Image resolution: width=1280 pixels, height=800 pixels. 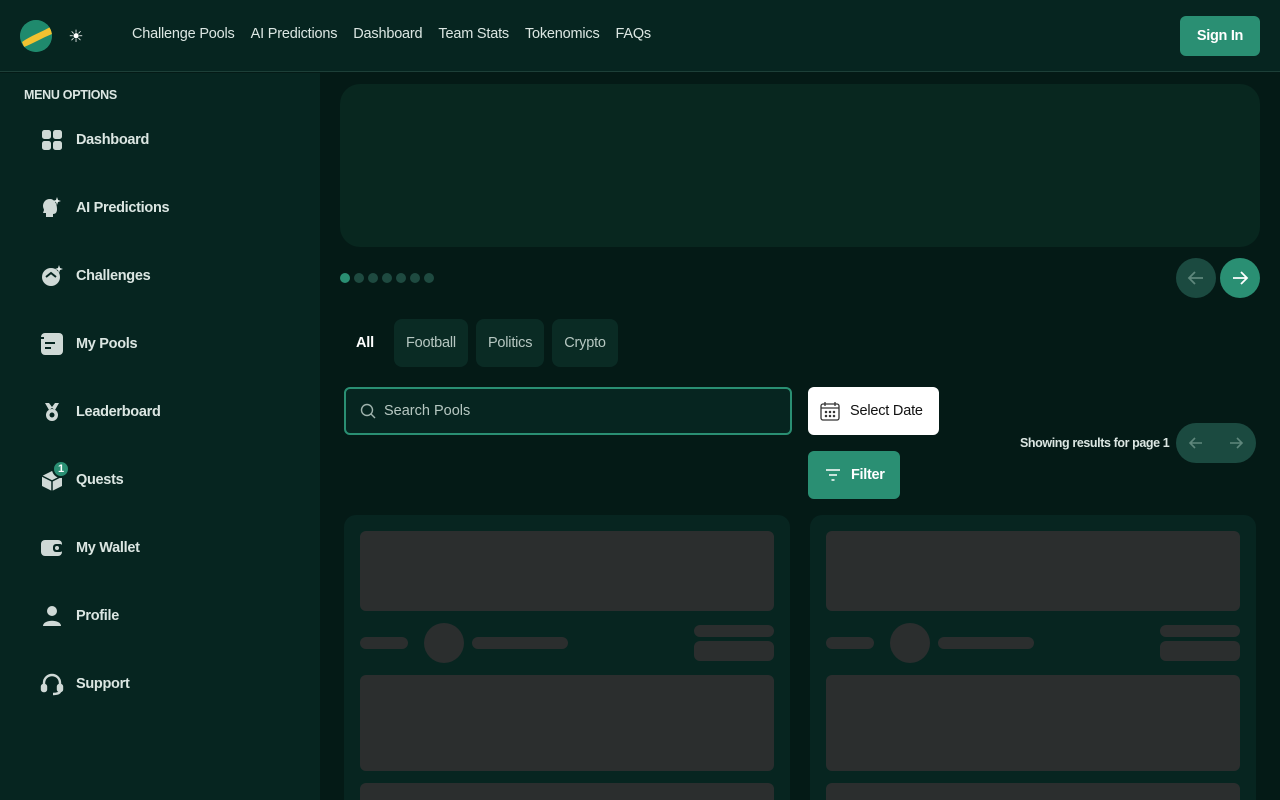 What do you see at coordinates (52, 276) in the screenshot?
I see `challenge-icon` at bounding box center [52, 276].